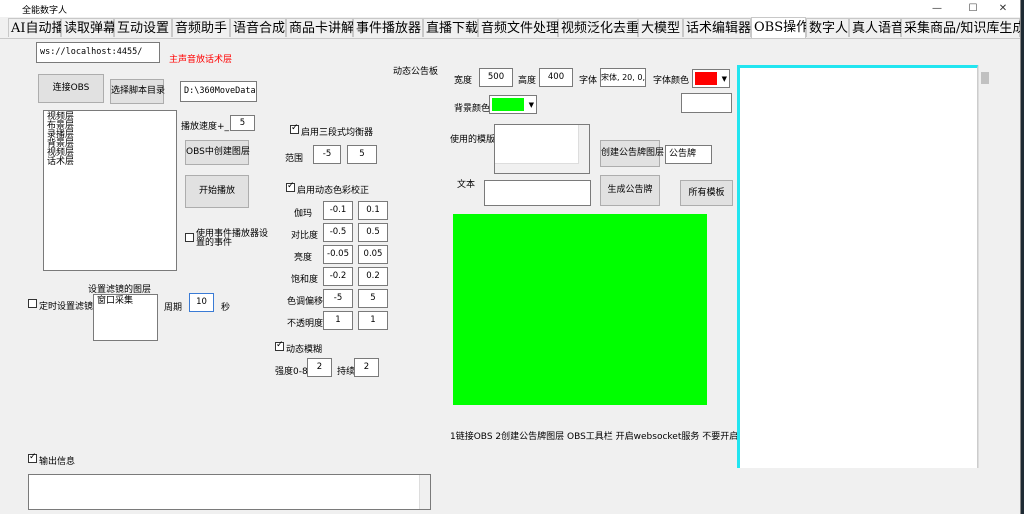 The image size is (1024, 514). What do you see at coordinates (960, 27) in the screenshot?
I see `tab-collect-products: 采集商品/知识库生成` at bounding box center [960, 27].